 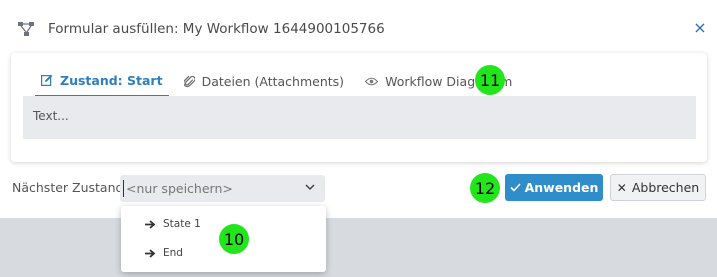 I want to click on tab-label: Dateien (Attachments), so click(x=273, y=81).